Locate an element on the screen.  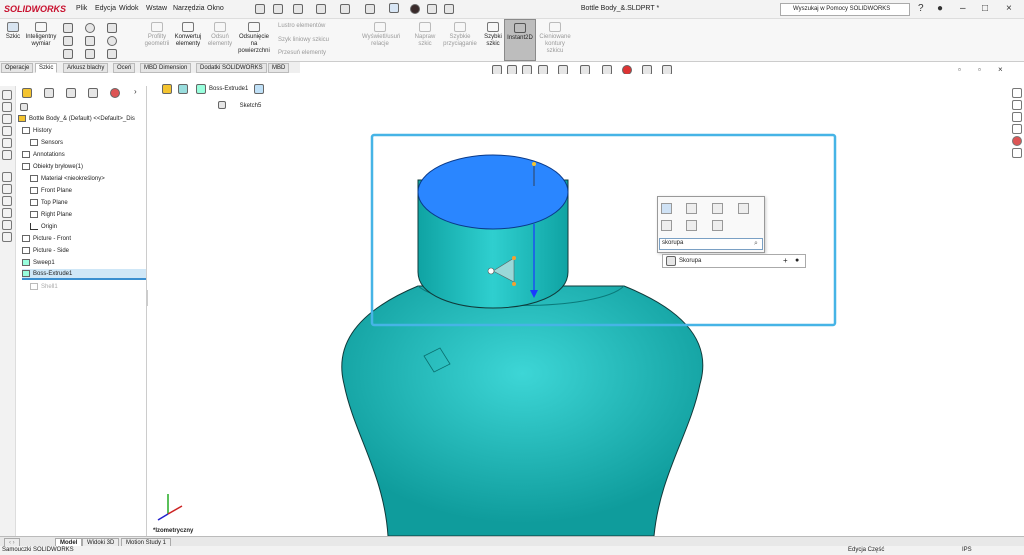
spline-icon is located at coordinates (112, 28).